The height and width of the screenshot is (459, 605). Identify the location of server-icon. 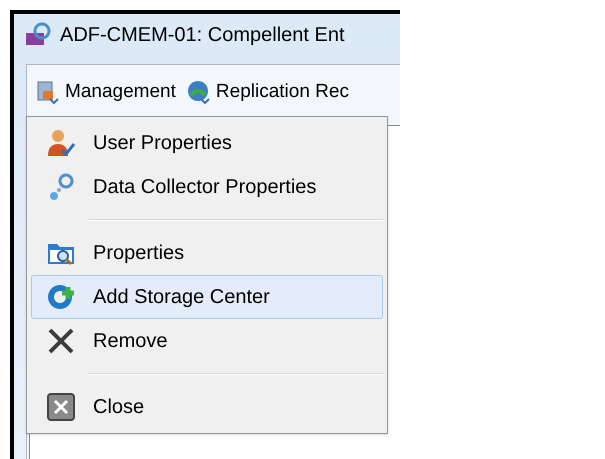
(48, 92).